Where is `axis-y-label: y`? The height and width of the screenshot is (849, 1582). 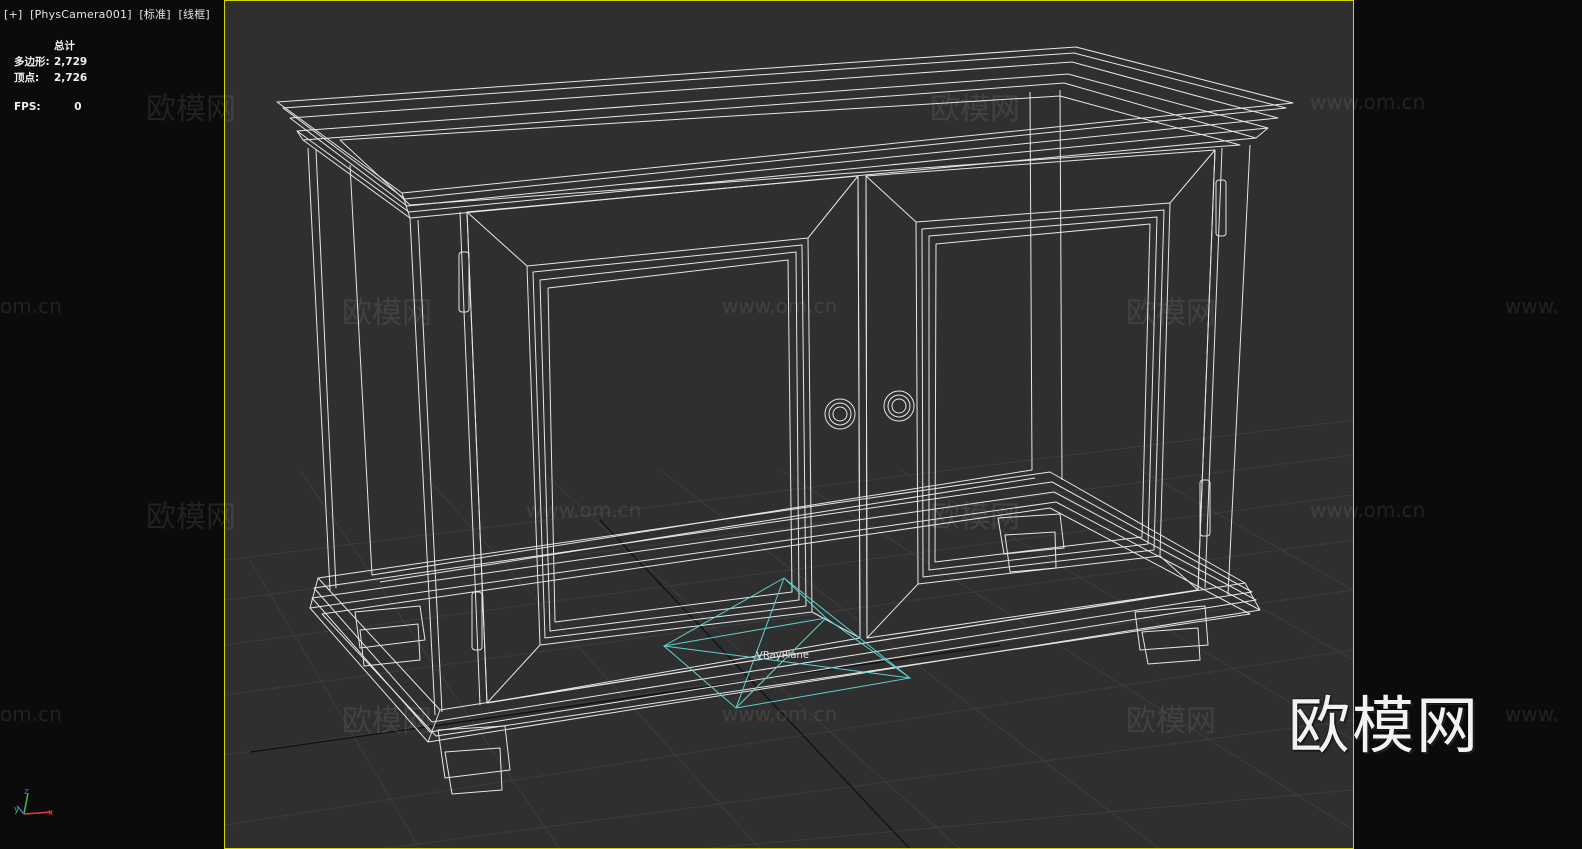
axis-y-label: y is located at coordinates (17, 810).